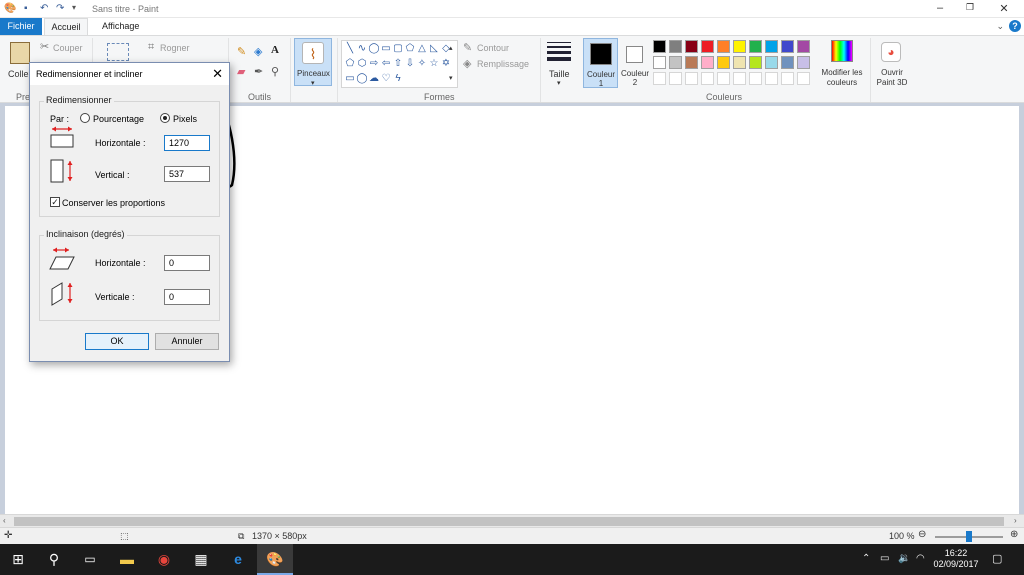  Describe the element at coordinates (62, 137) in the screenshot. I see `resize-horizontal-icon` at that location.